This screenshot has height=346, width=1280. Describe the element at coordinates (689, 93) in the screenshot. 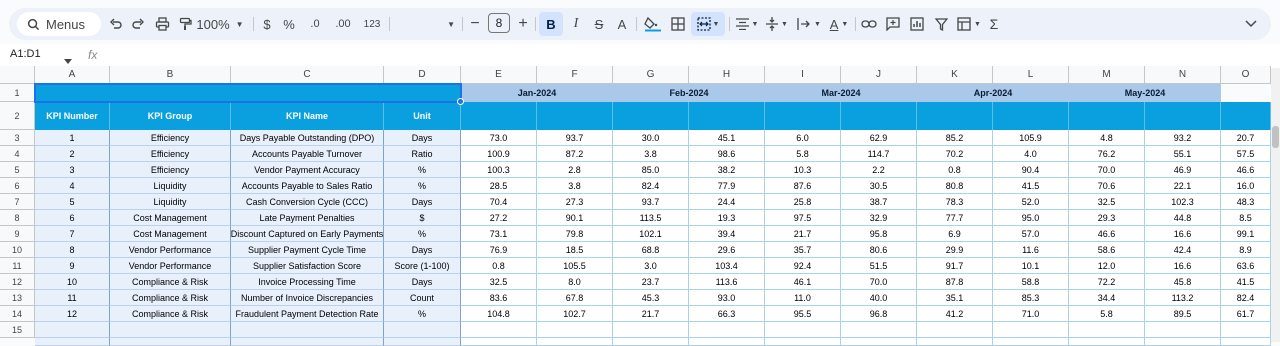

I see `month-header: Feb-2024` at that location.